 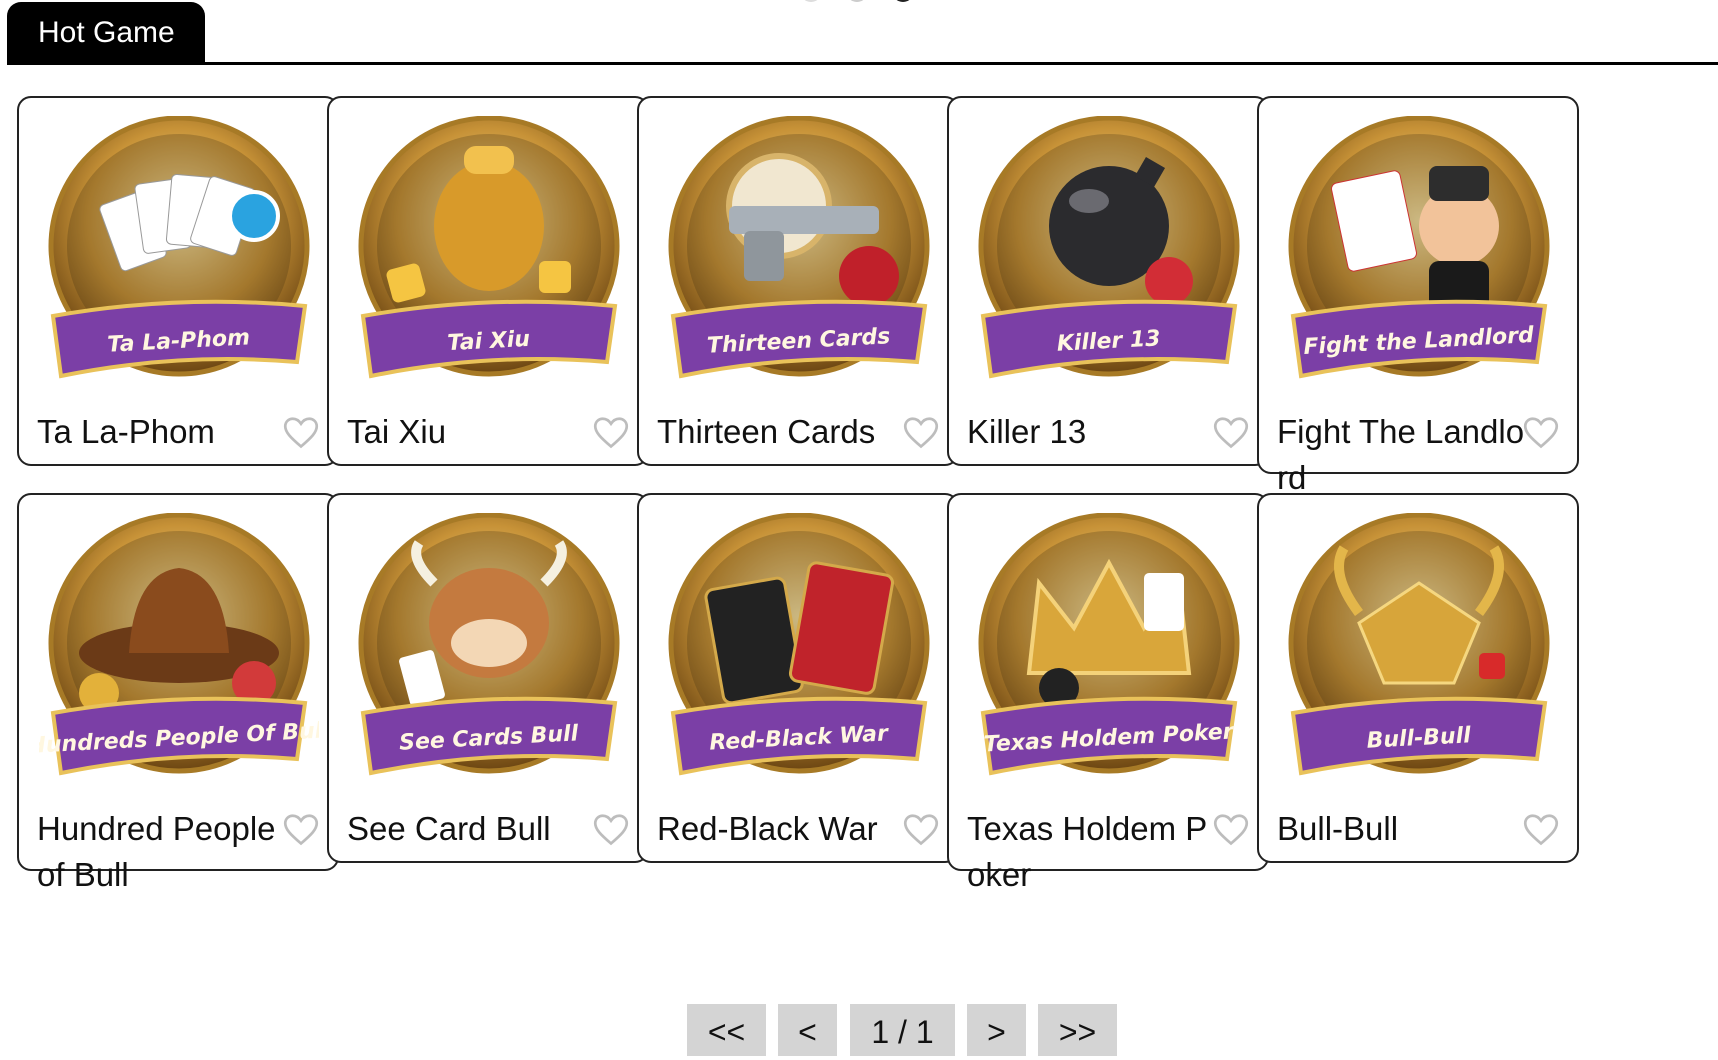 I want to click on game-thumbnail: Red-Black War, so click(x=799, y=652).